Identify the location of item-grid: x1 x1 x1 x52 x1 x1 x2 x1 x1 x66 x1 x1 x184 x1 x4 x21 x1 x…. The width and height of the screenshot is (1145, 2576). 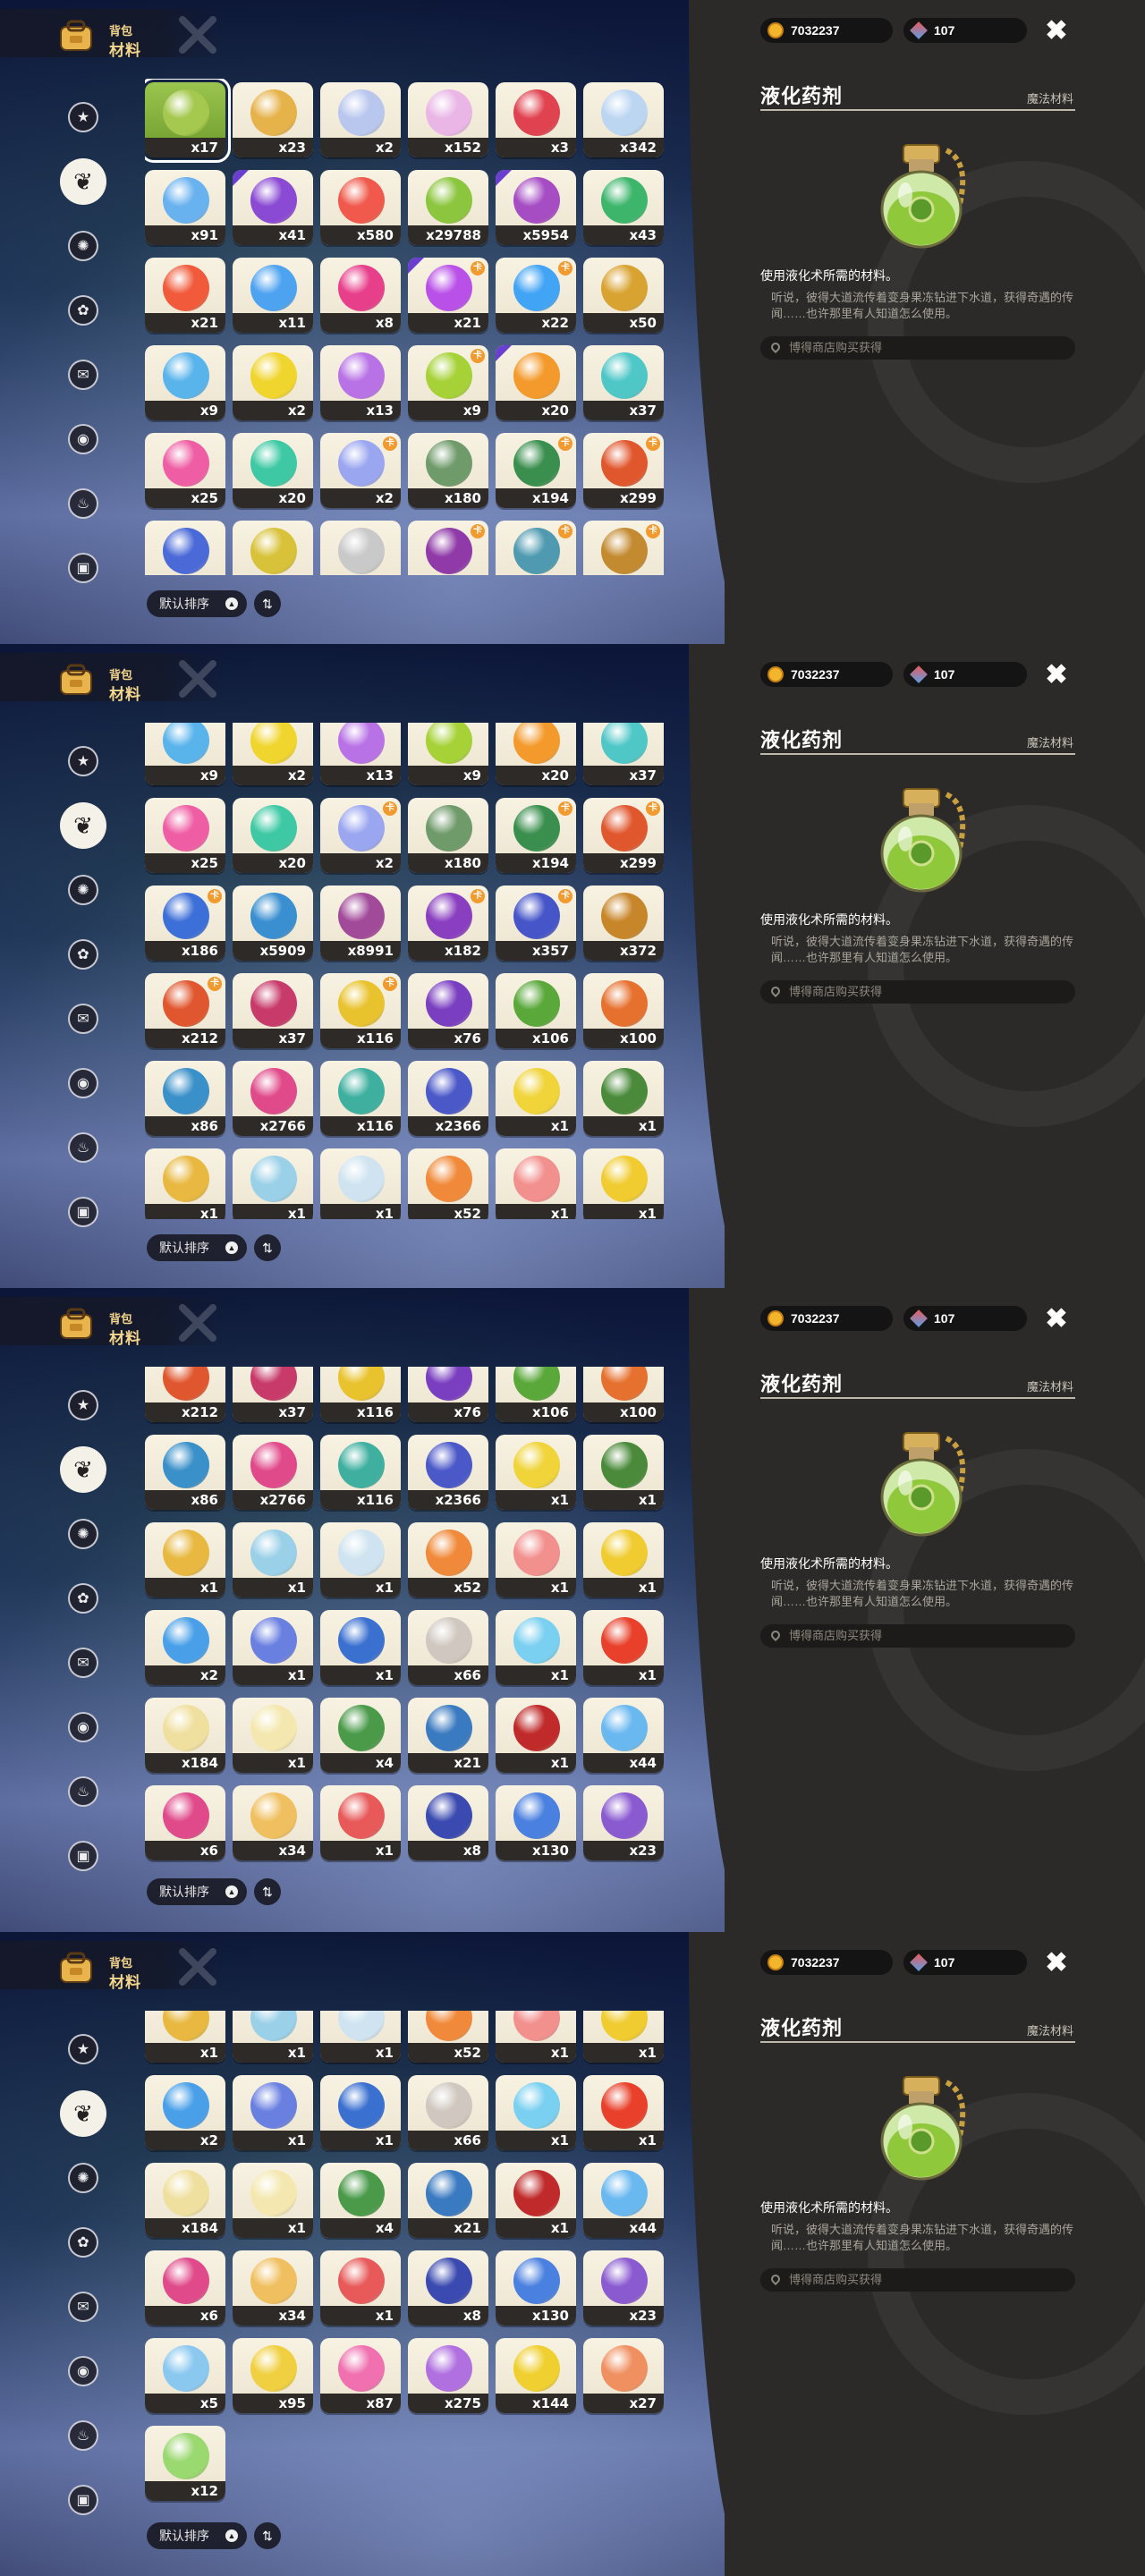
(409, 2259).